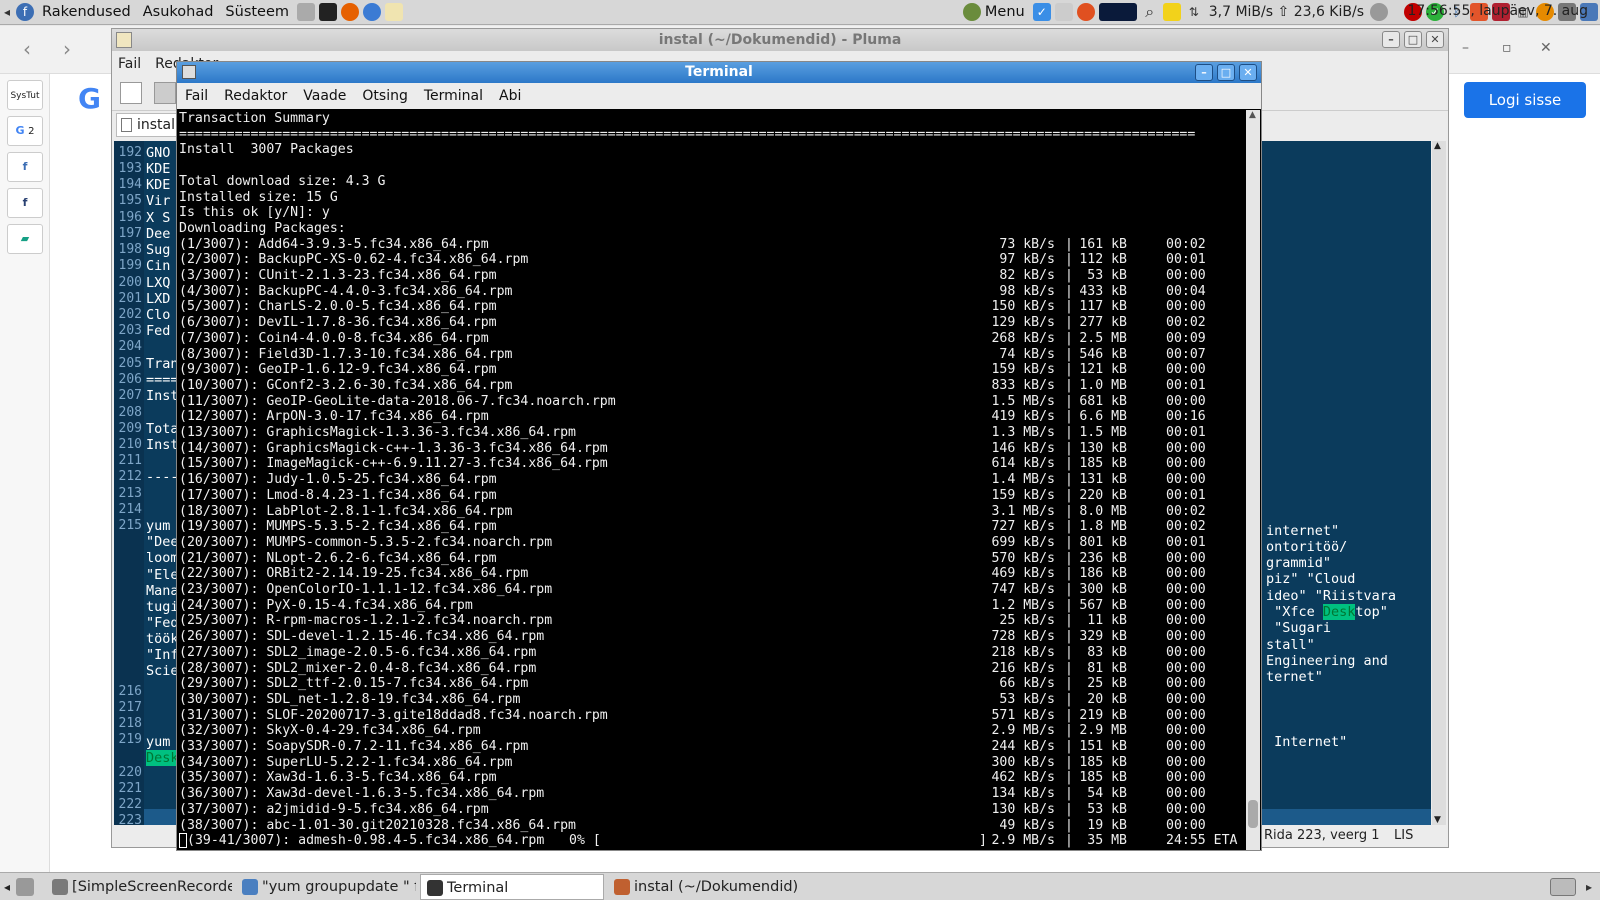  What do you see at coordinates (512, 886) in the screenshot?
I see `taskbar-task: Terminal` at bounding box center [512, 886].